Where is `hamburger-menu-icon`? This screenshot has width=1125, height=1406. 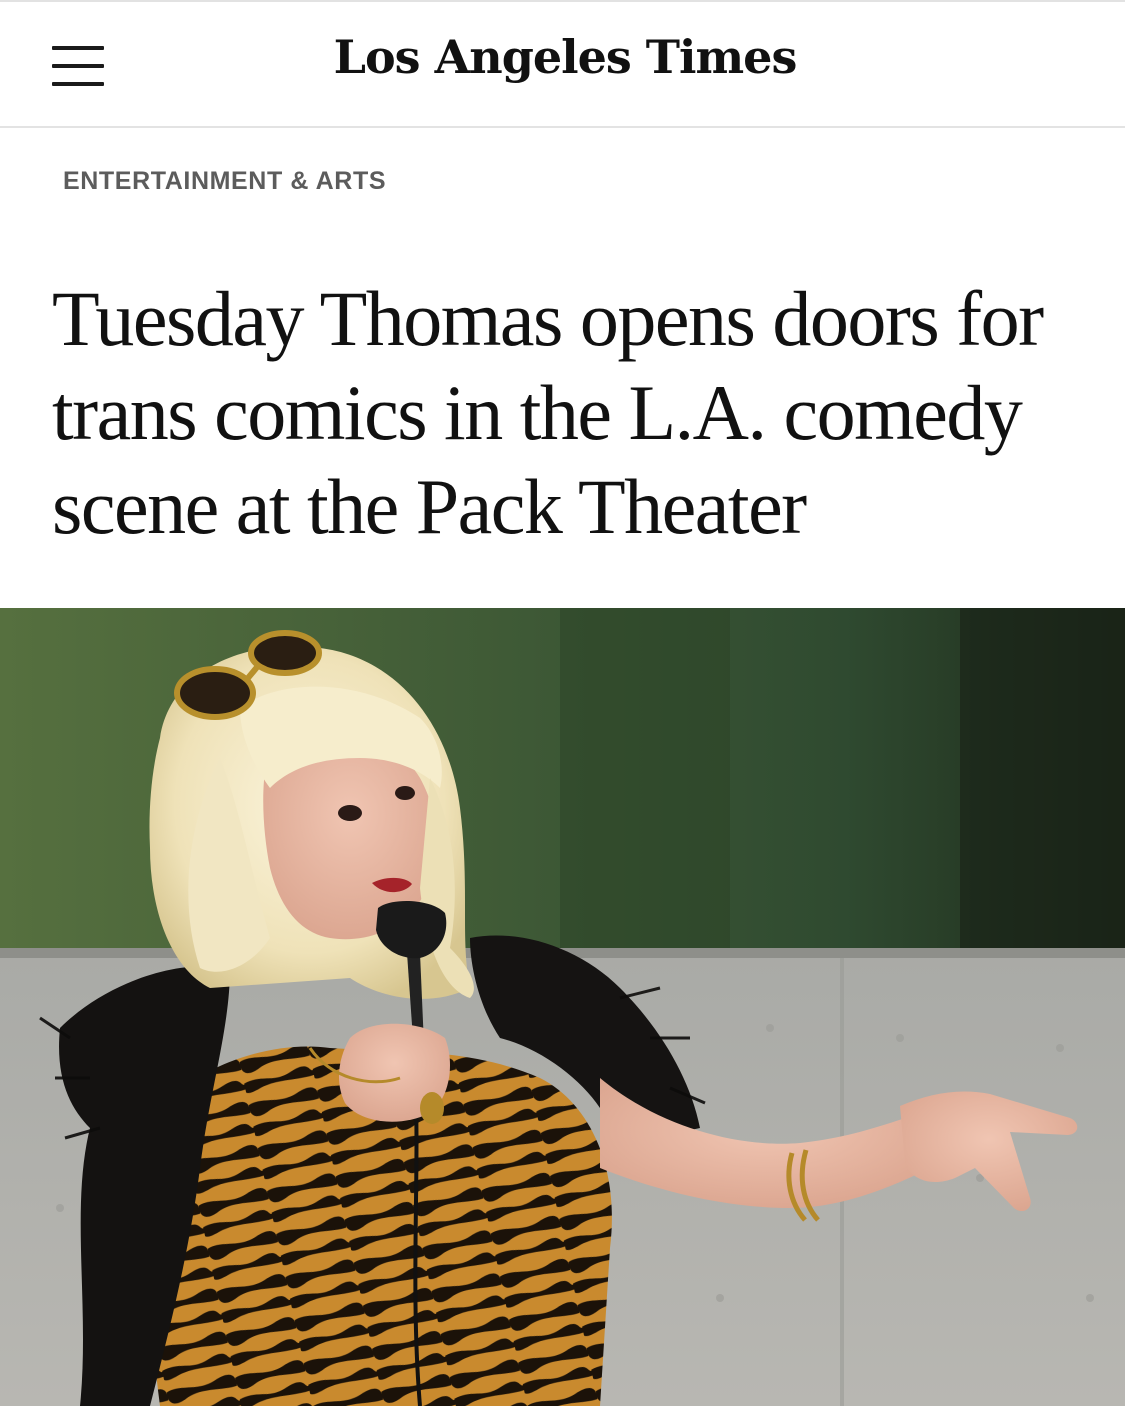 hamburger-menu-icon is located at coordinates (78, 65).